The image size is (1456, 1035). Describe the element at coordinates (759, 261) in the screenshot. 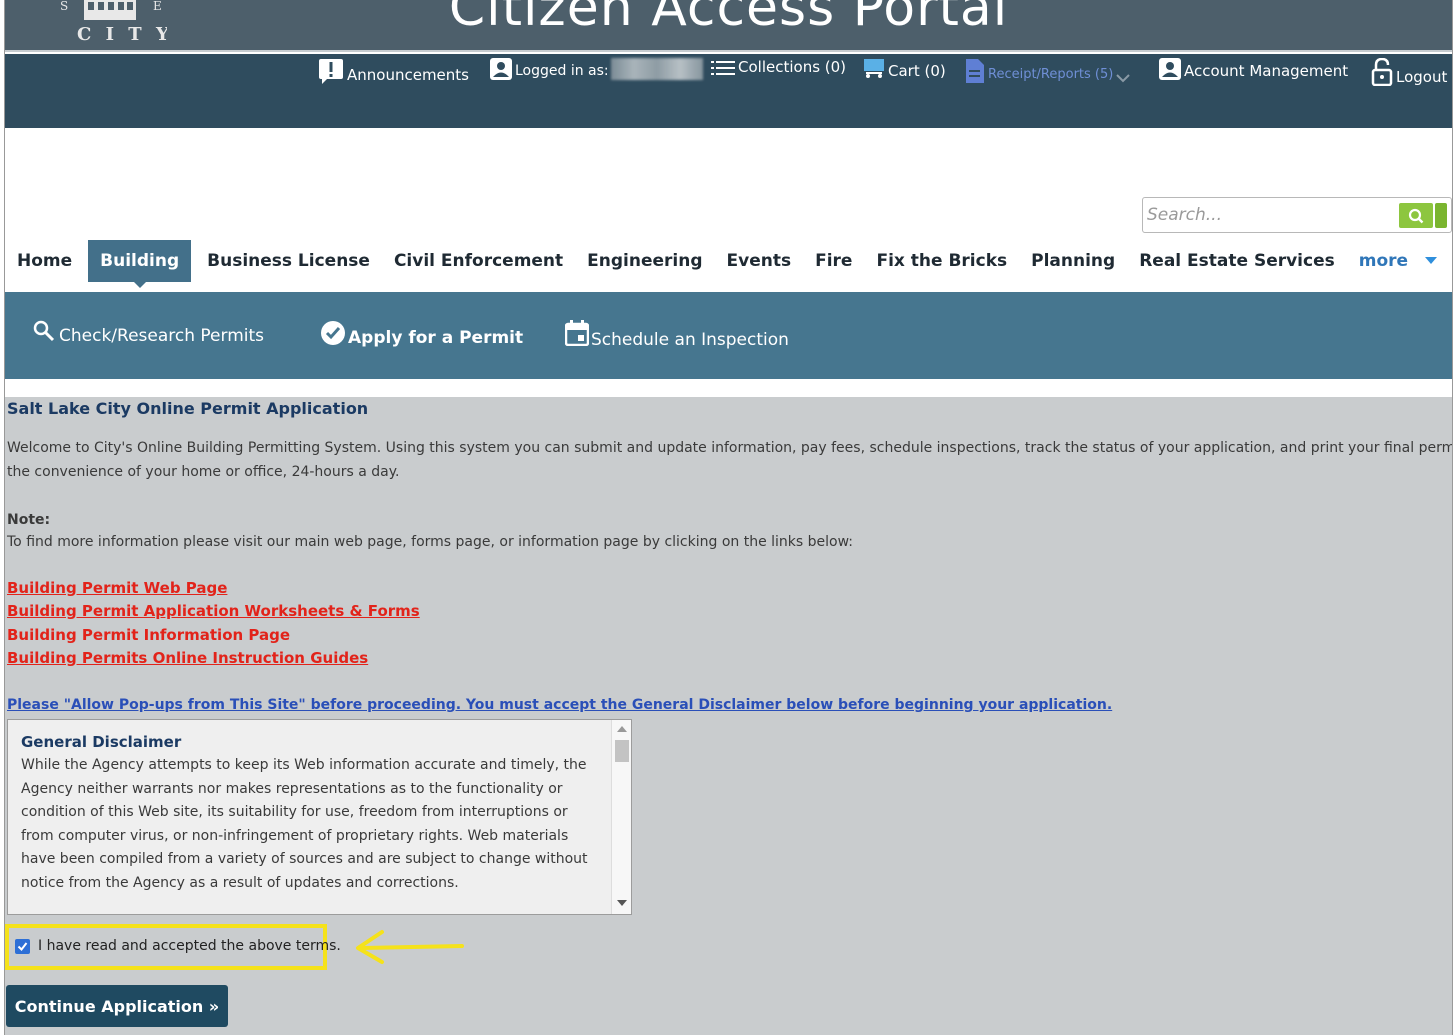

I see `nav-events: Events` at that location.